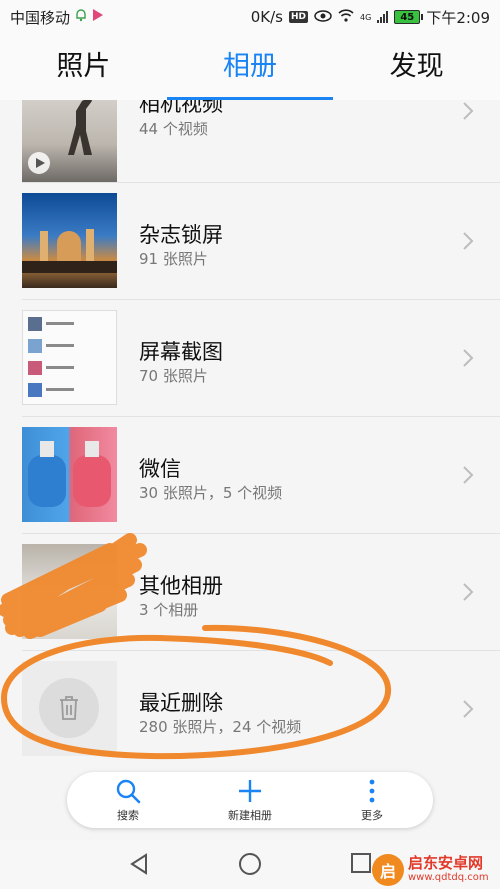 The image size is (500, 889). I want to click on album-item-other-albums: 其他相册 3 个相册, so click(250, 591).